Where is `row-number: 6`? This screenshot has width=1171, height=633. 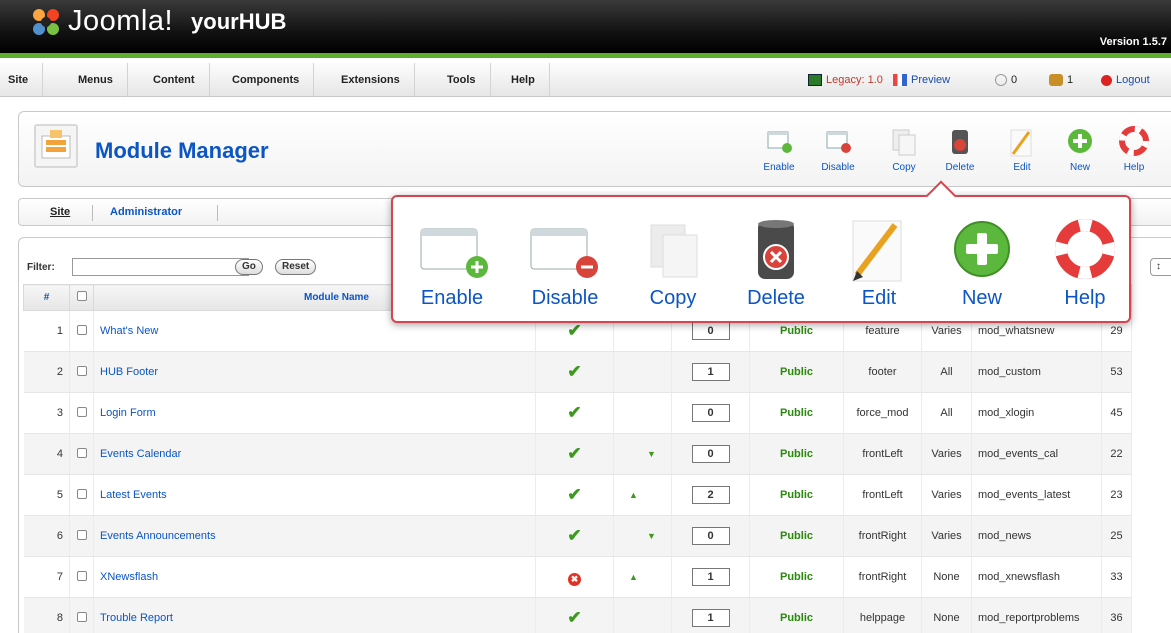 row-number: 6 is located at coordinates (46, 536).